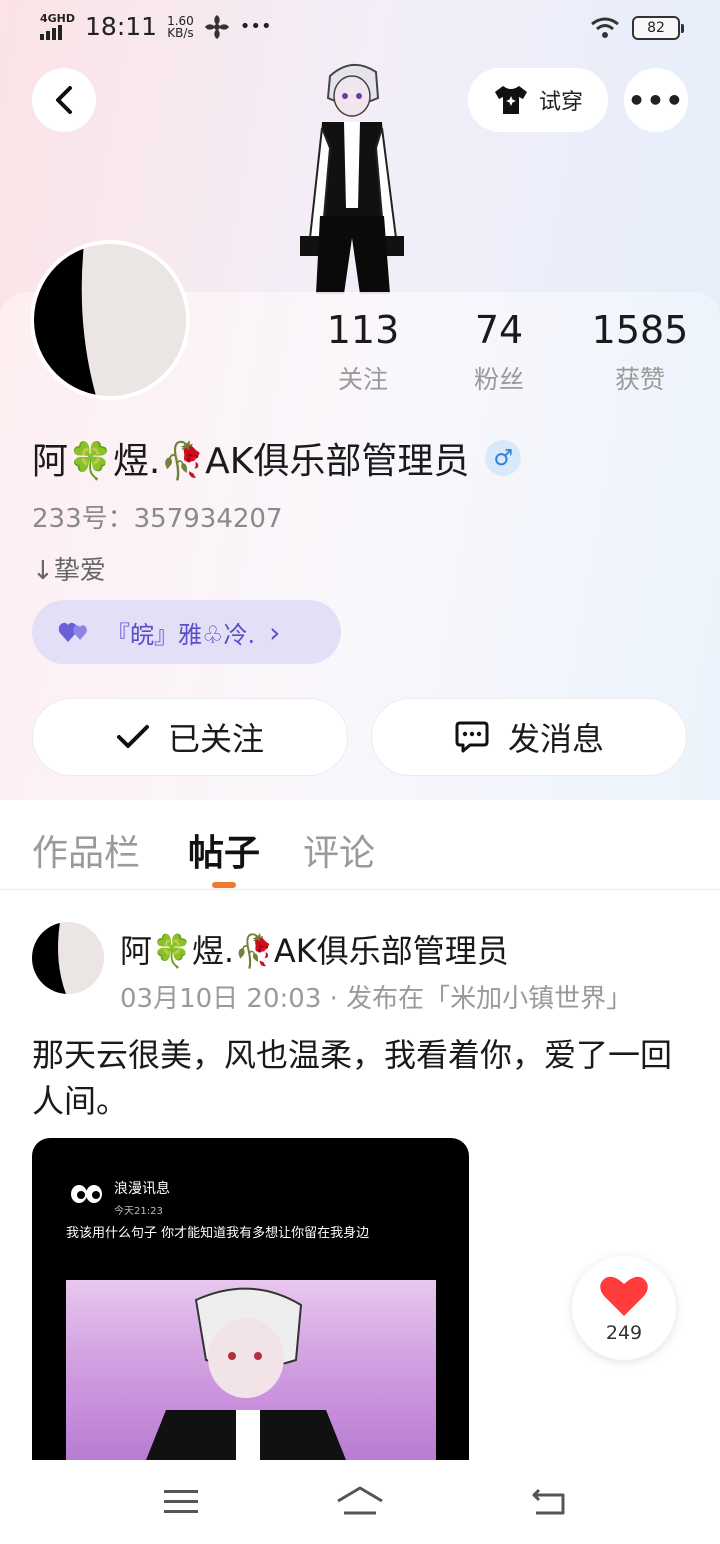 The height and width of the screenshot is (1544, 720). What do you see at coordinates (142, 1189) in the screenshot?
I see `image-sender: 浪漫讯息` at bounding box center [142, 1189].